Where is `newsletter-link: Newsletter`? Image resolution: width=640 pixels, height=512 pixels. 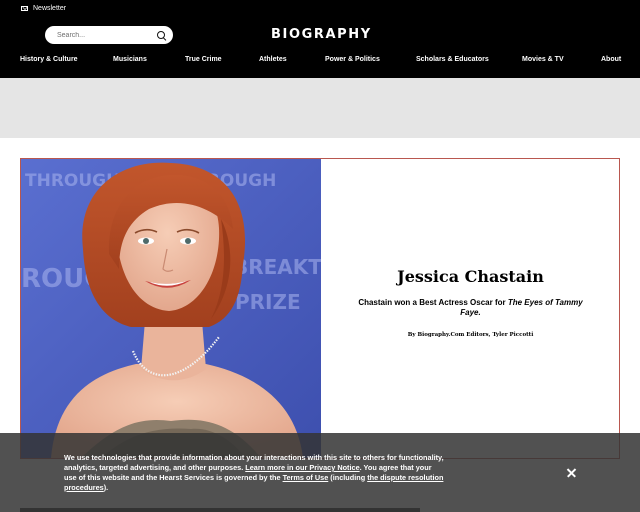
newsletter-link: Newsletter is located at coordinates (43, 8).